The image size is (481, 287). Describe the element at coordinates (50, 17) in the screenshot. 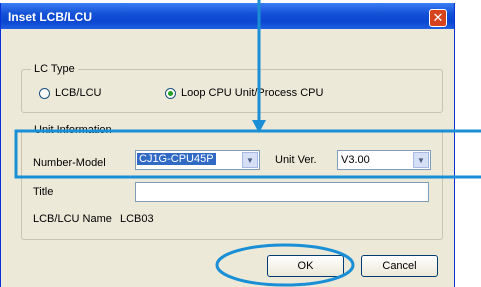

I see `dialog-title: Inset LCB/LCU` at that location.